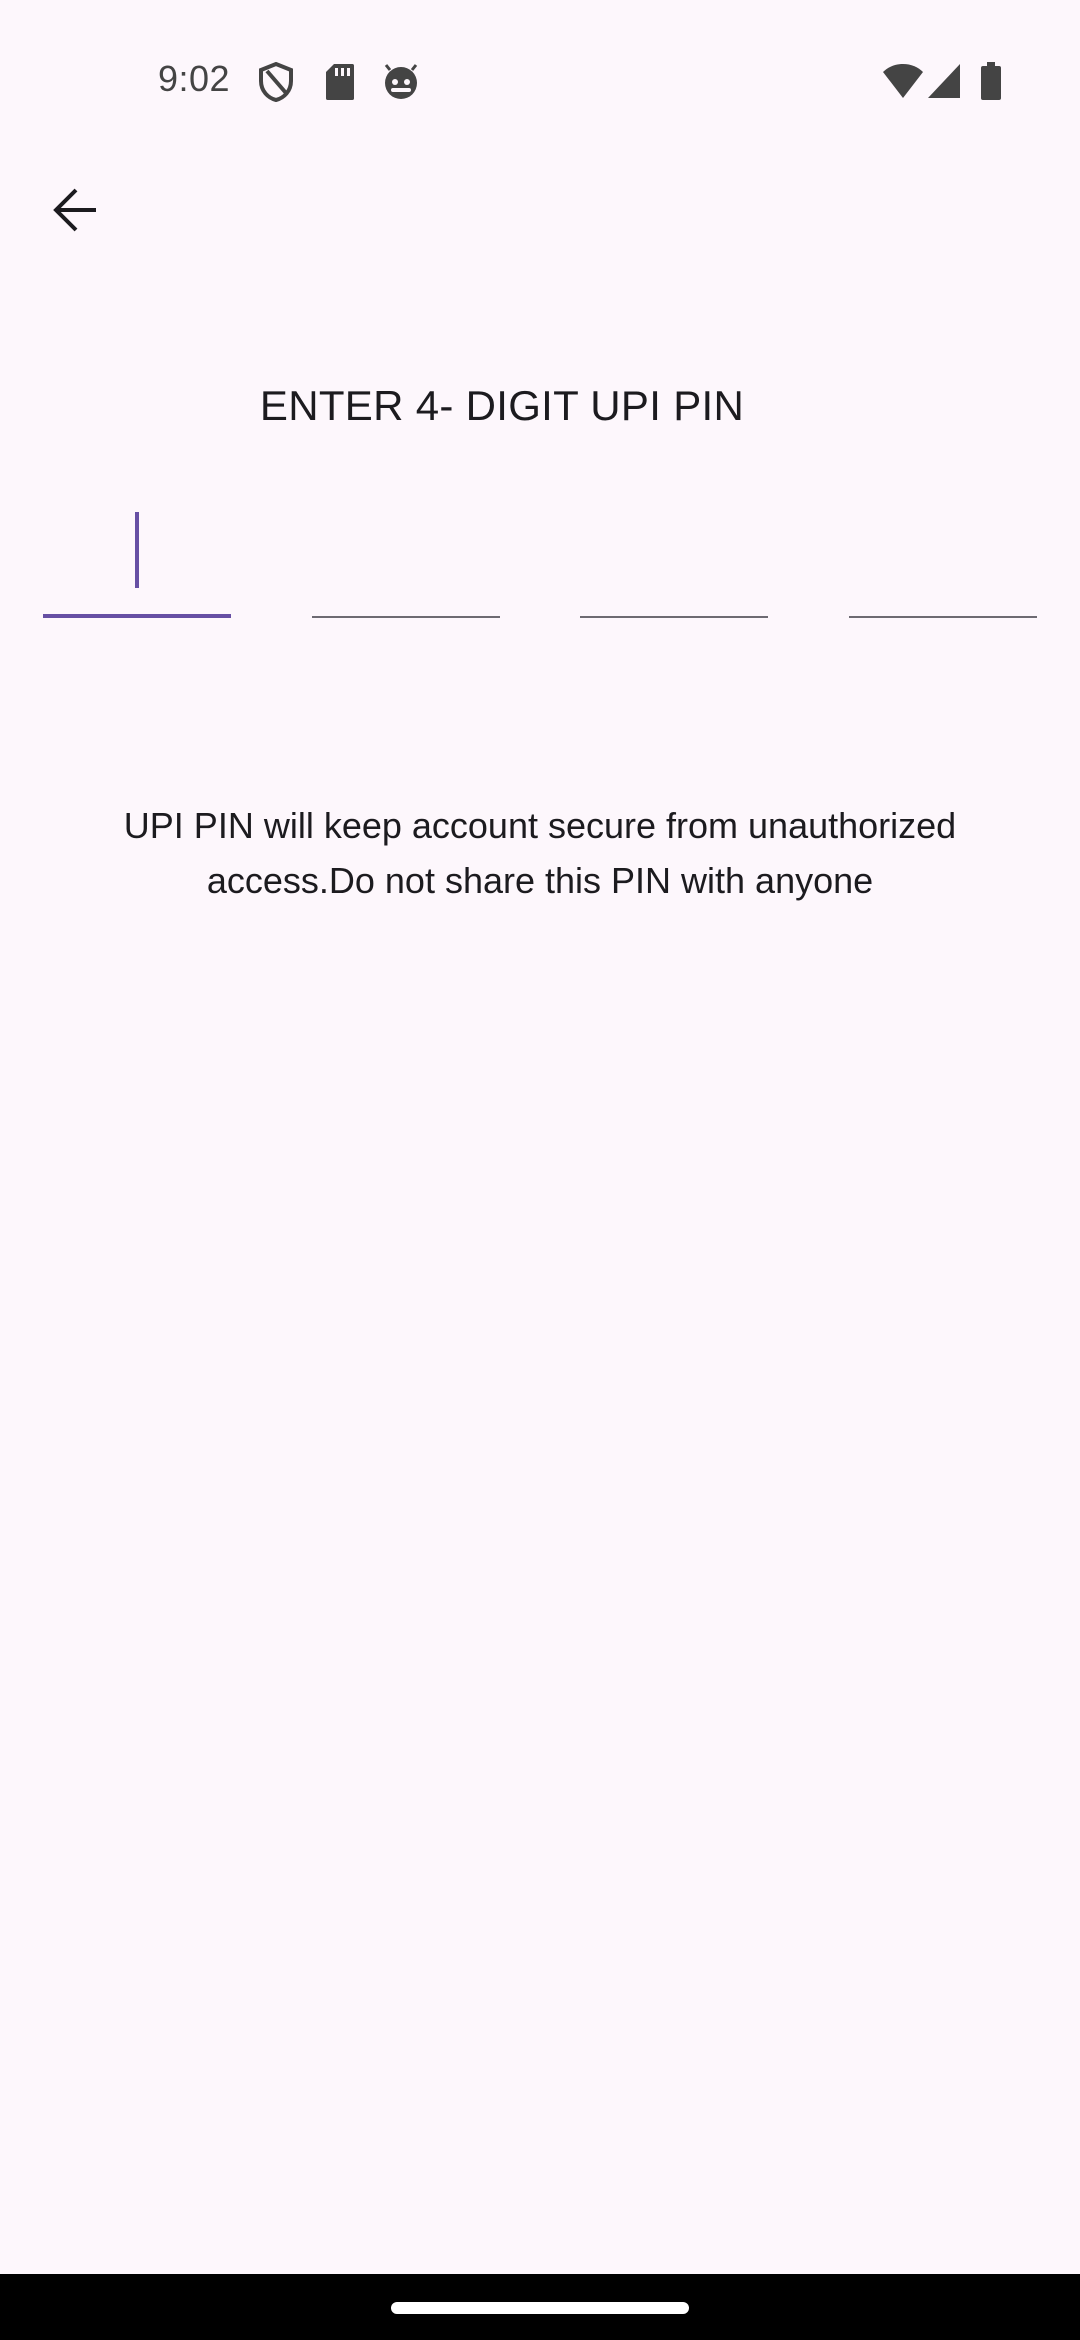 The width and height of the screenshot is (1080, 2340). I want to click on shield-icon, so click(276, 82).